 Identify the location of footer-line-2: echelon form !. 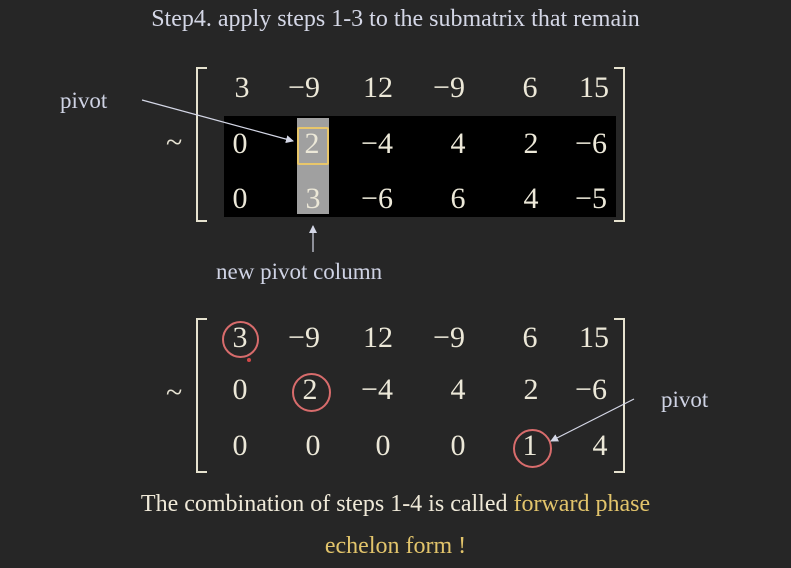
(395, 546).